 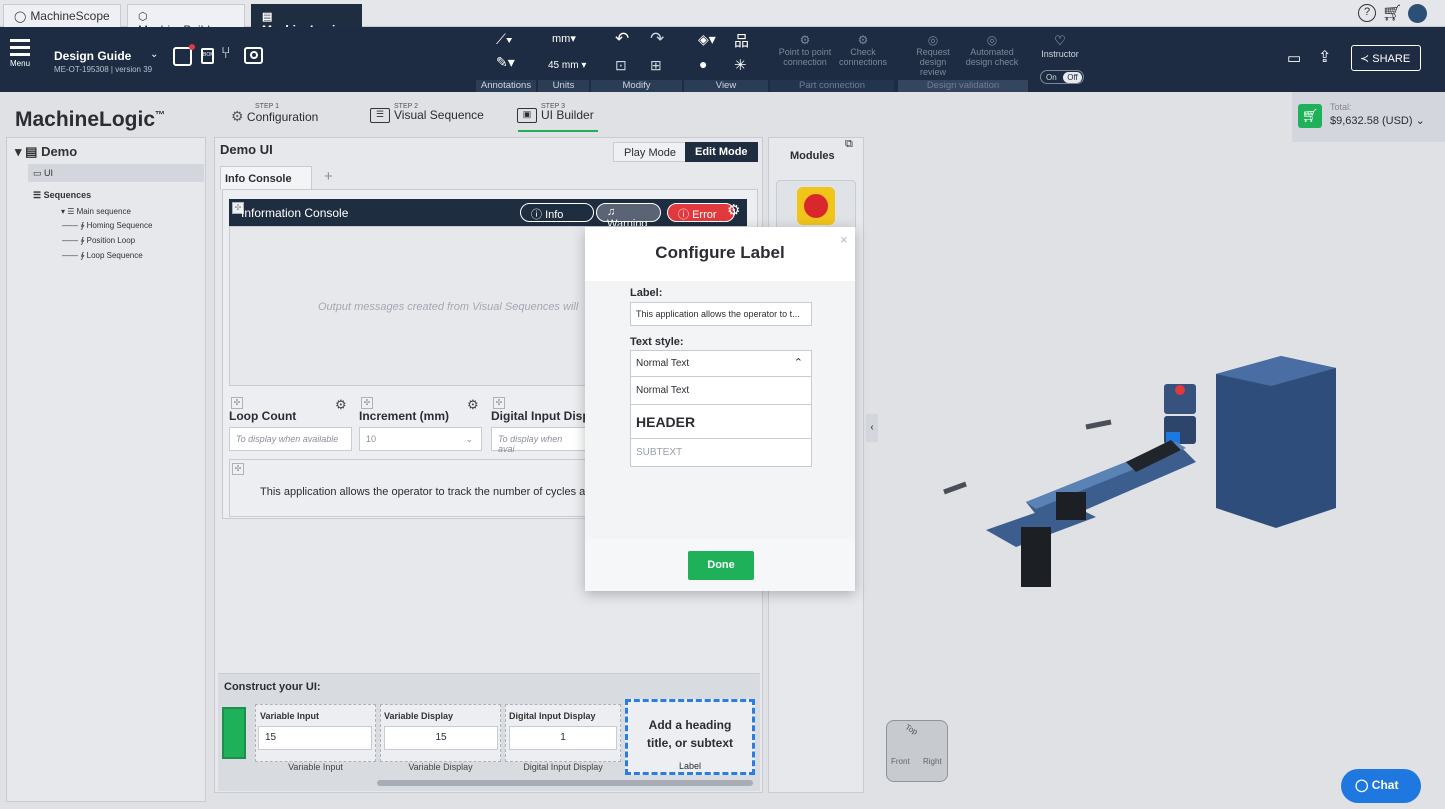 I want to click on horizontal-scrollbar, so click(x=565, y=783).